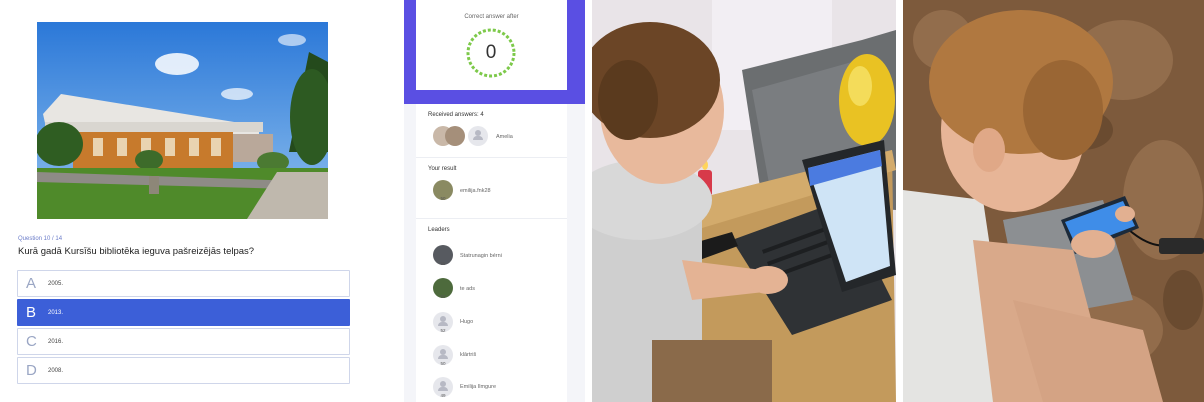  Describe the element at coordinates (443, 263) in the screenshot. I see `avatar-score: 55` at that location.